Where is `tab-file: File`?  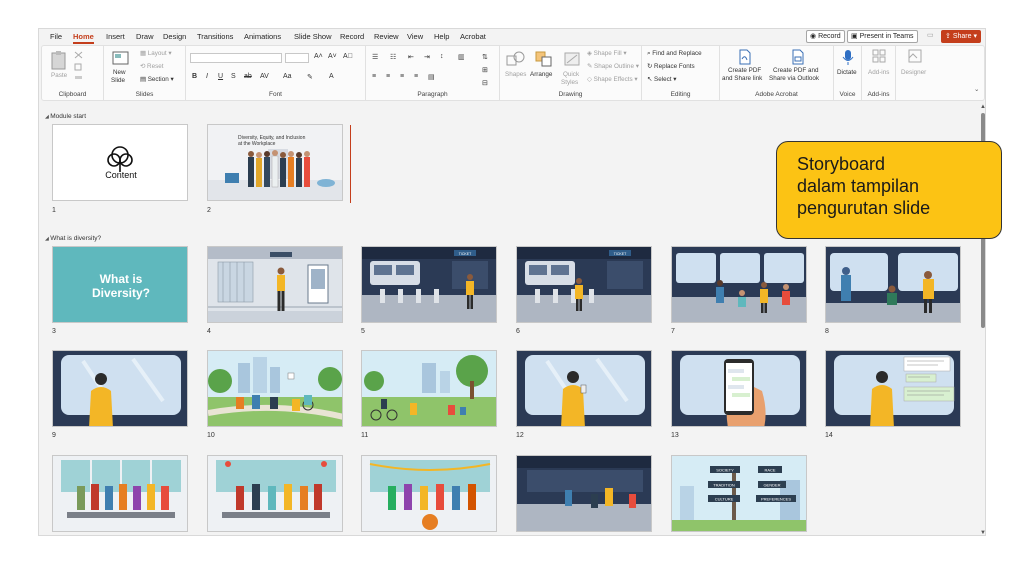 tab-file: File is located at coordinates (56, 36).